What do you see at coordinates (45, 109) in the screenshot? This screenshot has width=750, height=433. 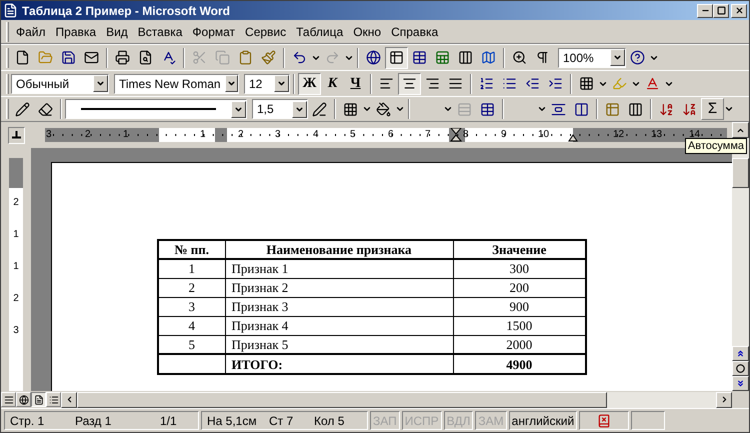 I see `eraser-icon` at bounding box center [45, 109].